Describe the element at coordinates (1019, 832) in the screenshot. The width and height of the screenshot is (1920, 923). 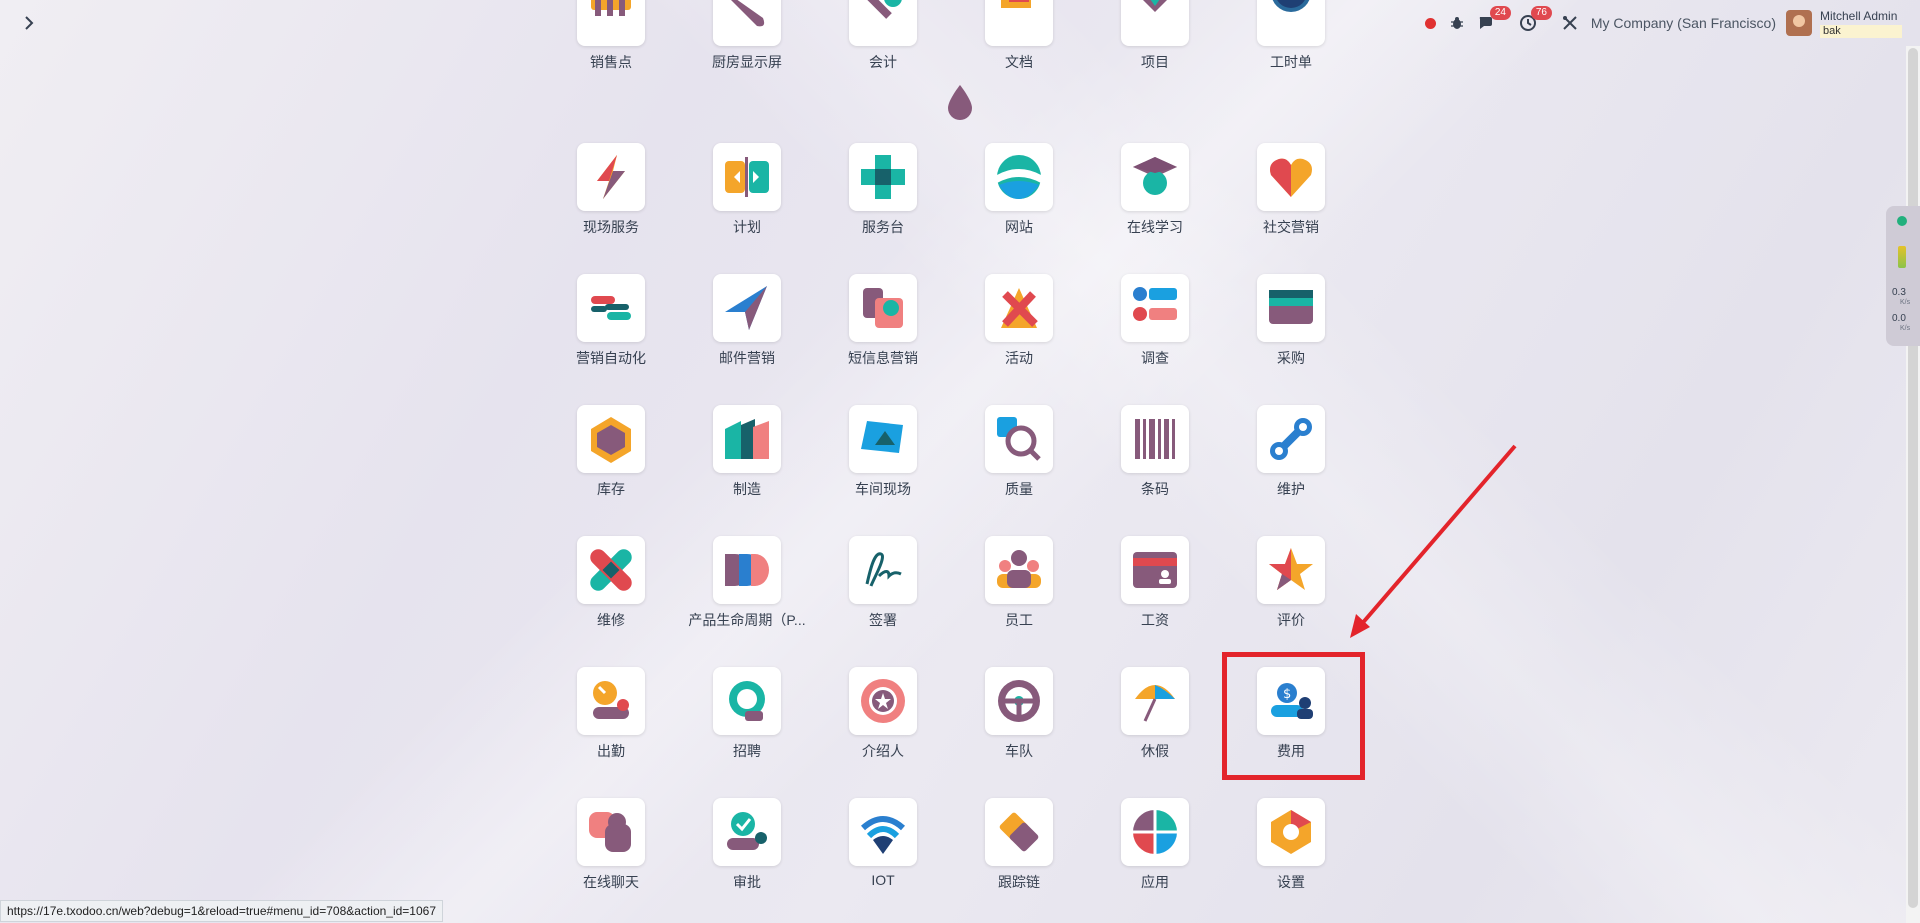
I see `tracking-link-icon` at that location.